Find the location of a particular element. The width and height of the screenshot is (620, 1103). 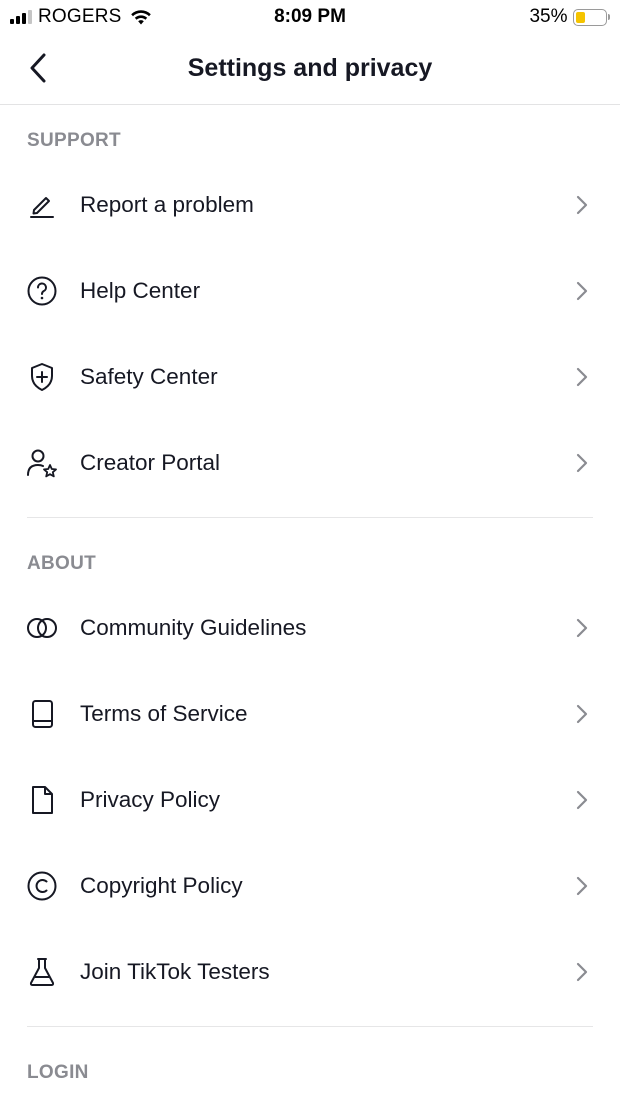

menu-item-label: Privacy Policy is located at coordinates (150, 799).